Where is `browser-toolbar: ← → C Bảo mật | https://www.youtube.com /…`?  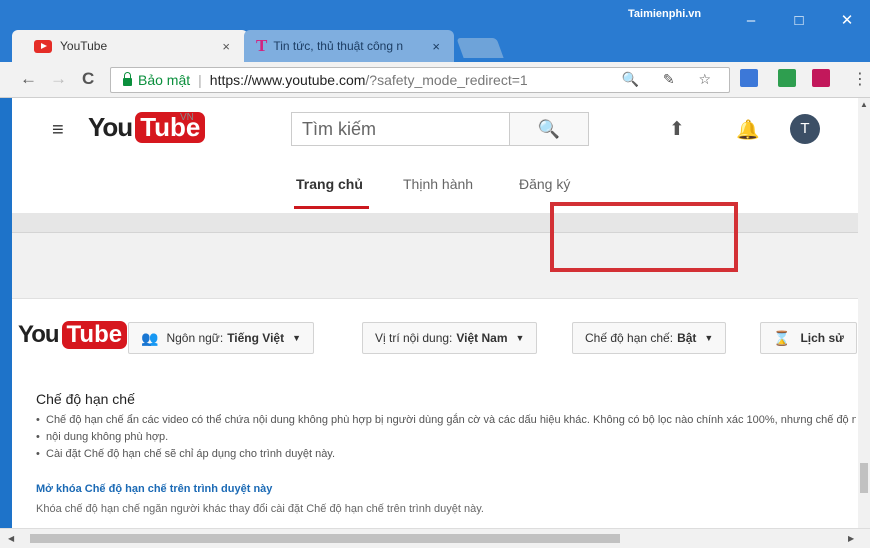
browser-toolbar: ← → C Bảo mật | https://www.youtube.com /… is located at coordinates (435, 80).